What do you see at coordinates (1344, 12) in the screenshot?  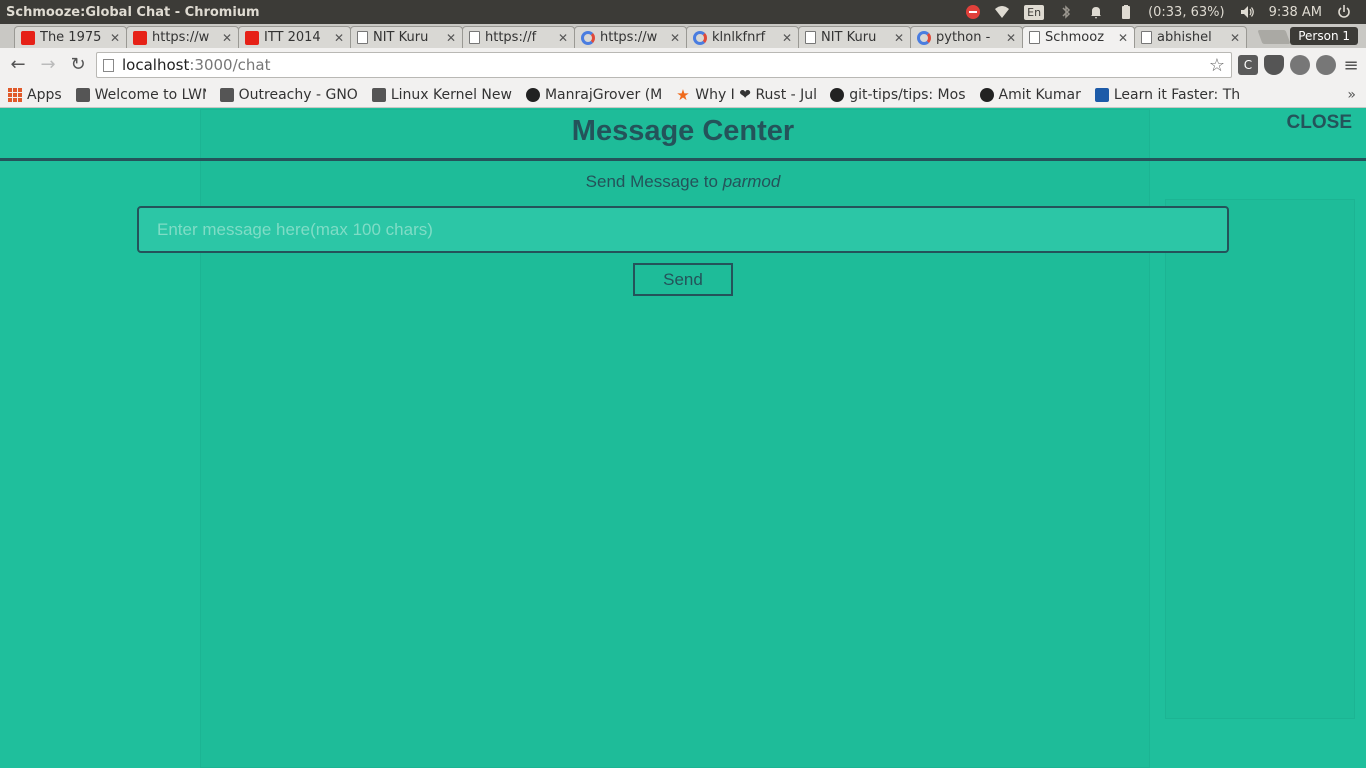 I see `power-settings-icon` at bounding box center [1344, 12].